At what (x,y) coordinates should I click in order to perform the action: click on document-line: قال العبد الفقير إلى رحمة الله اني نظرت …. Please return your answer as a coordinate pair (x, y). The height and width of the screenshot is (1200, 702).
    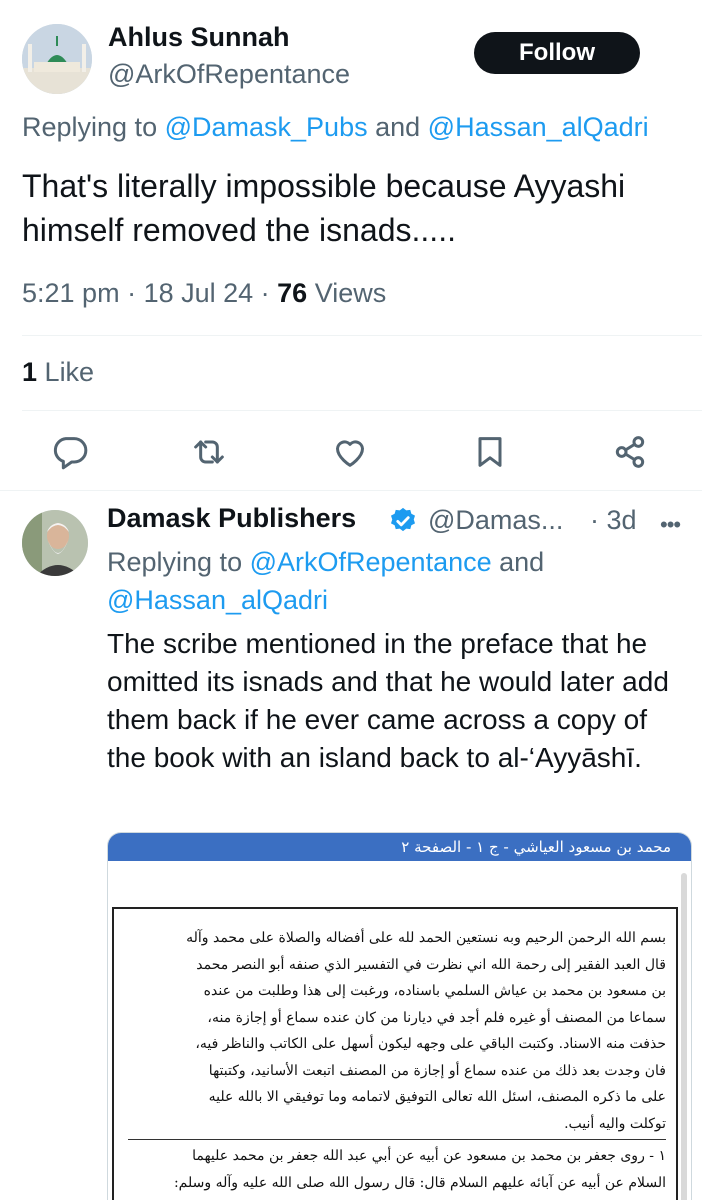
    Looking at the image, I should click on (431, 964).